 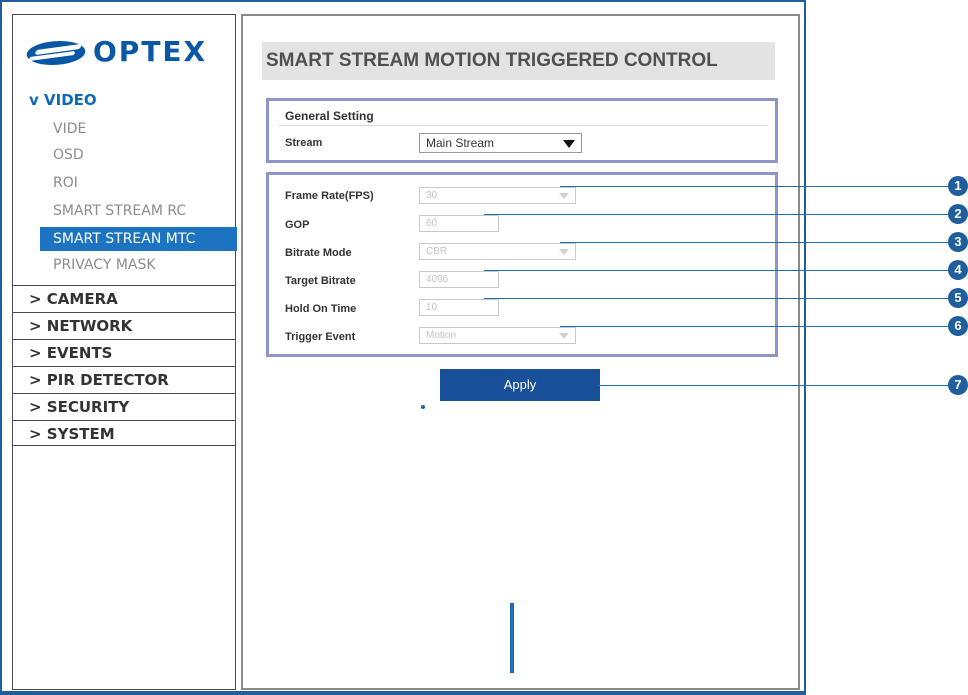 I want to click on target-bitrate-input: 4096, so click(x=459, y=279).